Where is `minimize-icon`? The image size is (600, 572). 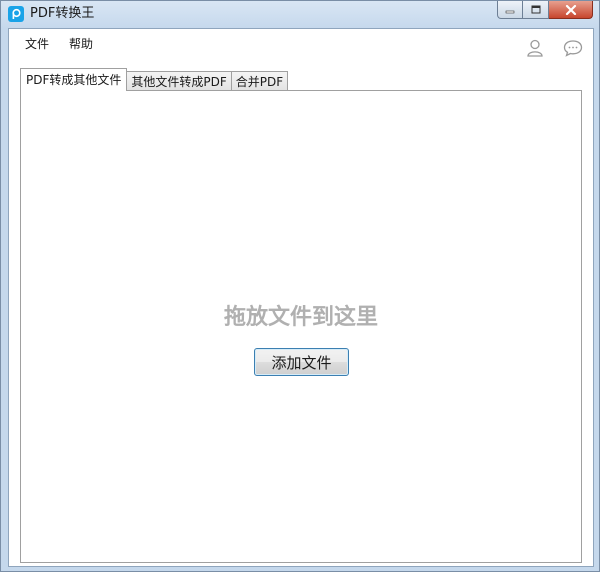 minimize-icon is located at coordinates (510, 11).